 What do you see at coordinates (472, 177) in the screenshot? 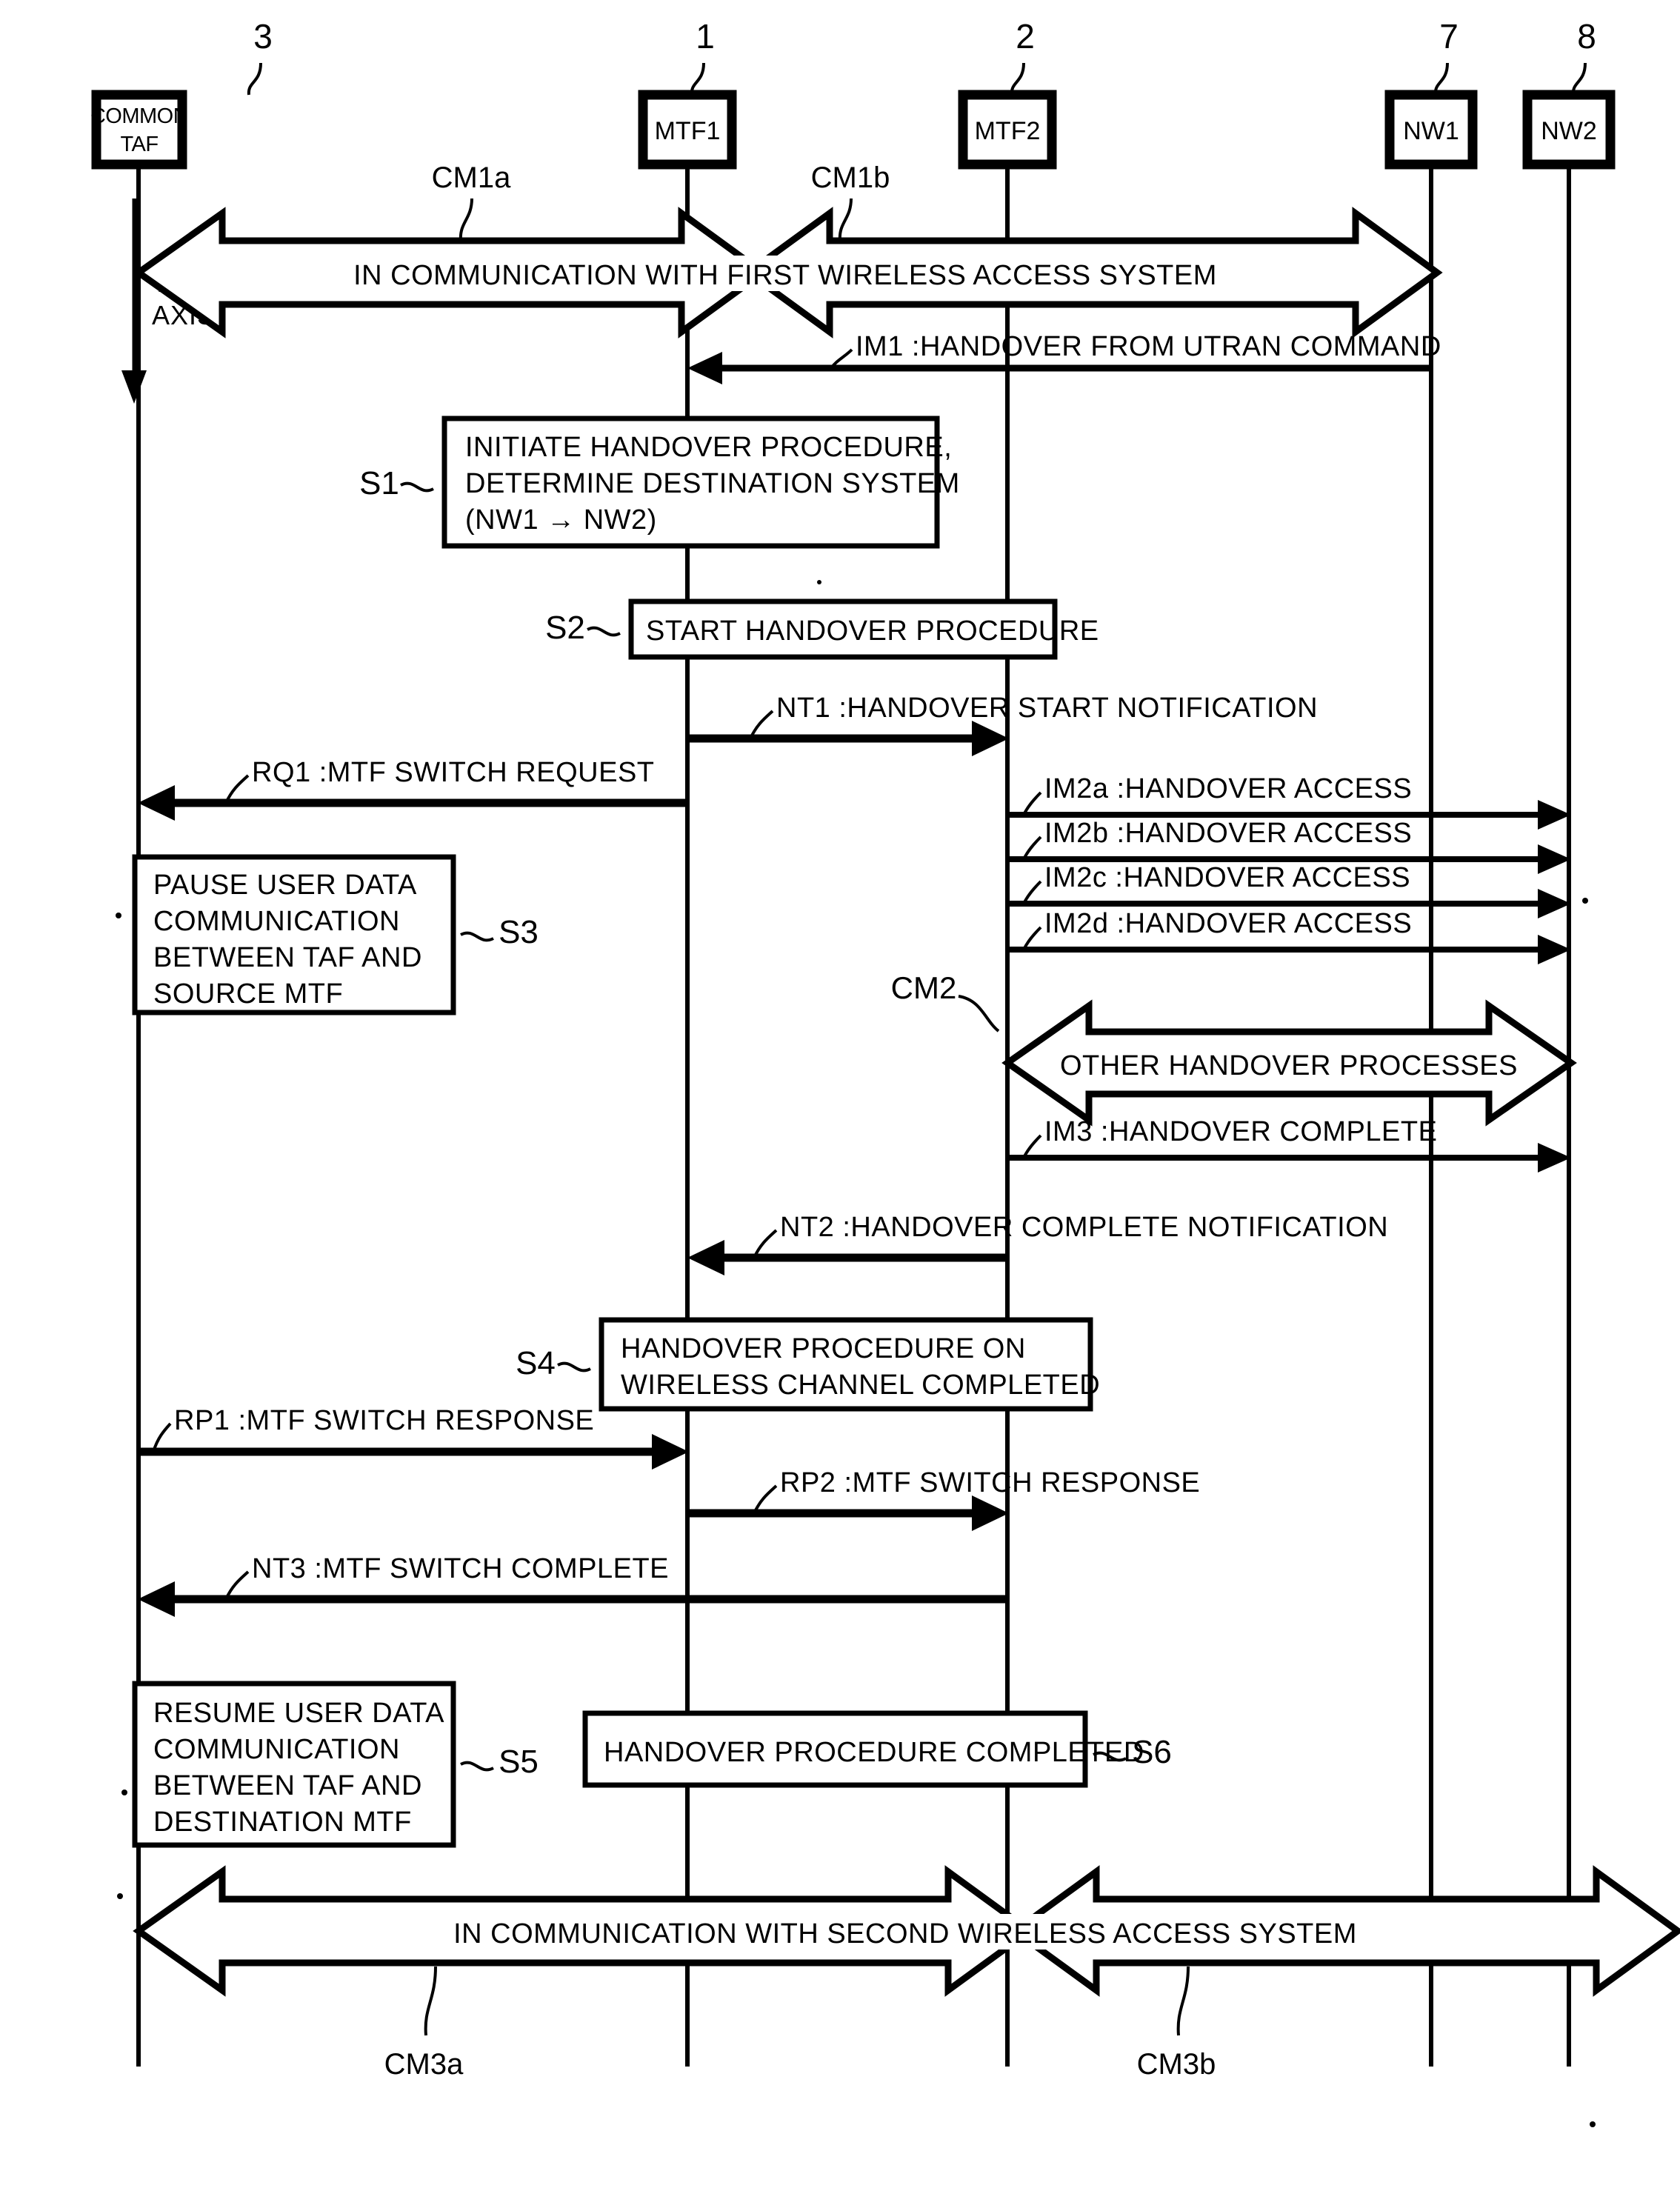
I see `band-cm1a-tag: CM1a` at bounding box center [472, 177].